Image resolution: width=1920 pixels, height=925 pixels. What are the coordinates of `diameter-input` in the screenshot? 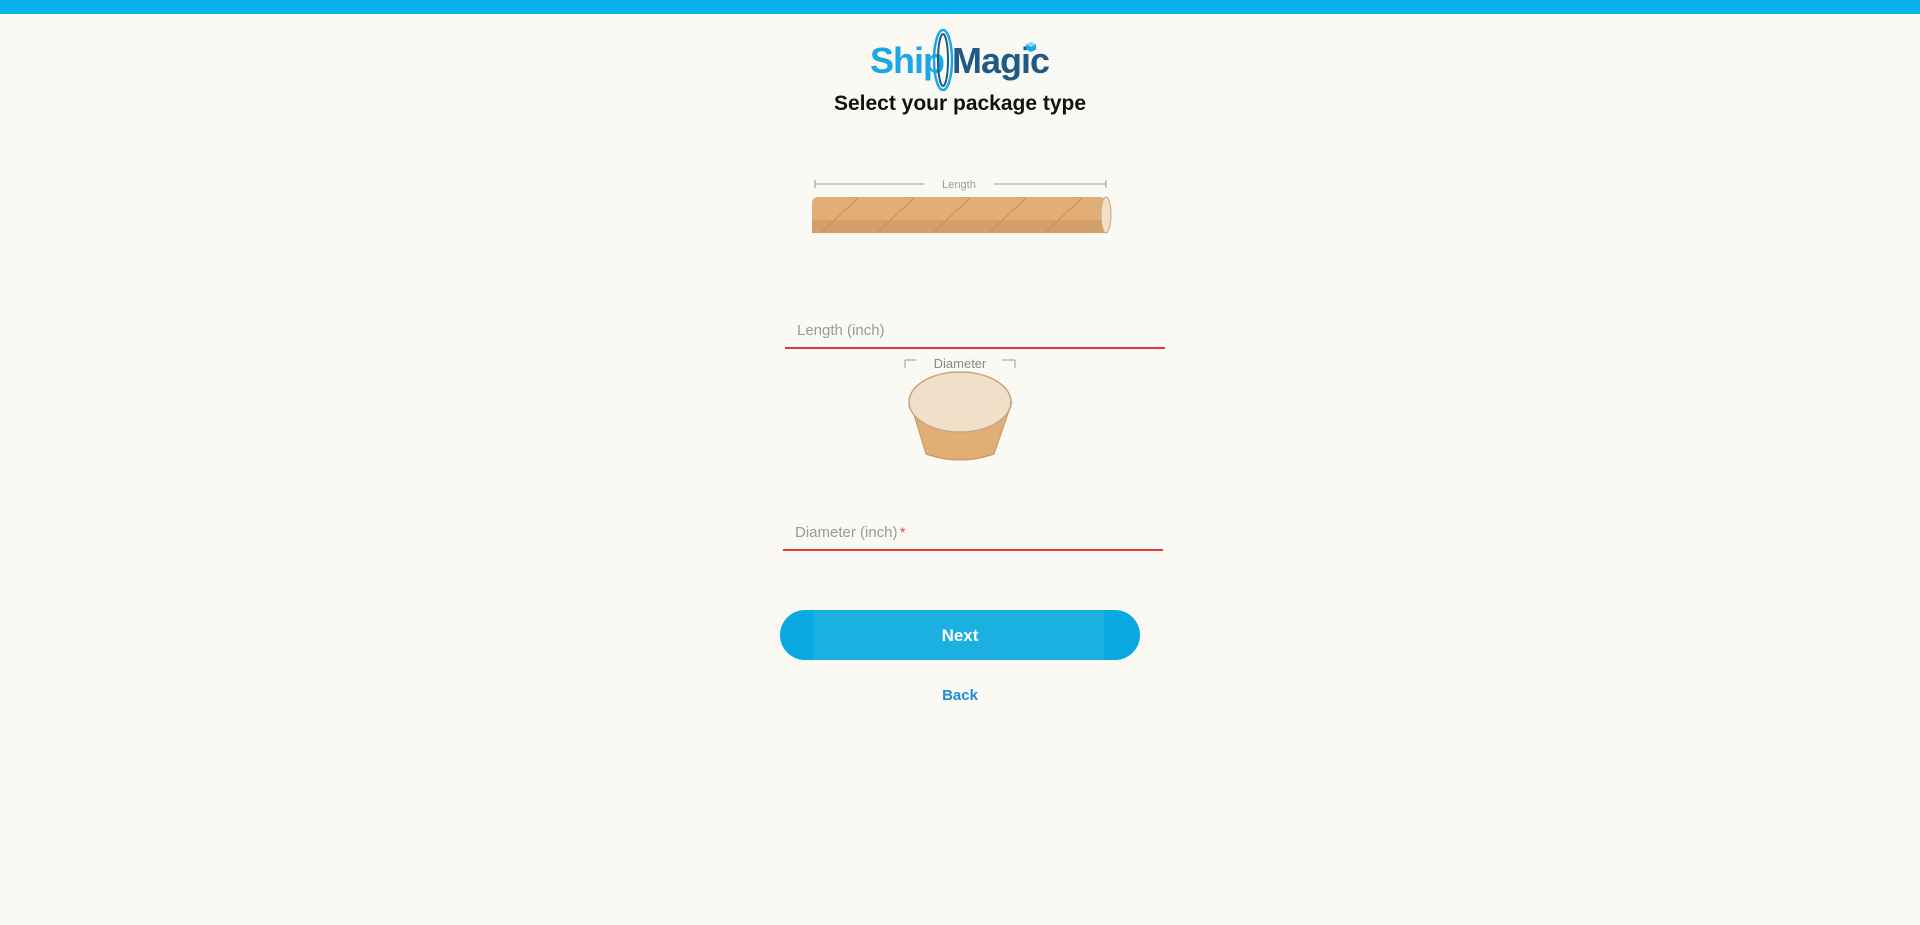 It's located at (973, 533).